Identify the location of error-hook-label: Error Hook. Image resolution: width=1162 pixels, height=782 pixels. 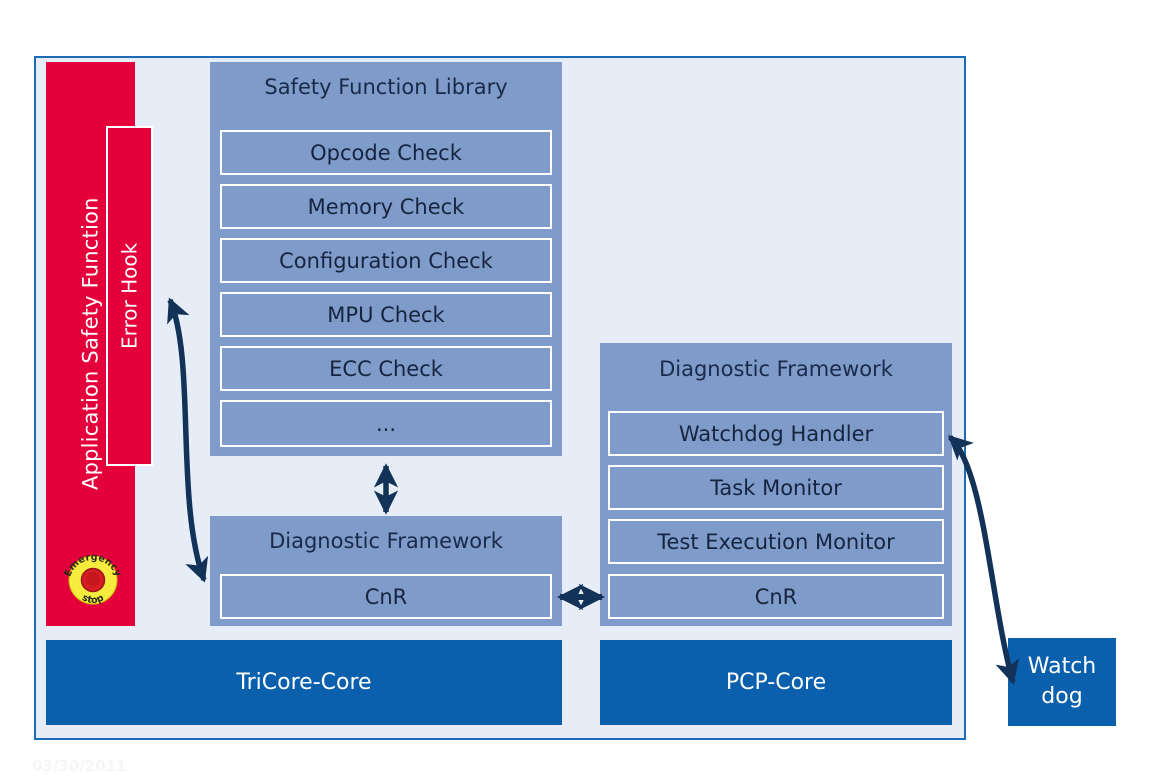
(129, 296).